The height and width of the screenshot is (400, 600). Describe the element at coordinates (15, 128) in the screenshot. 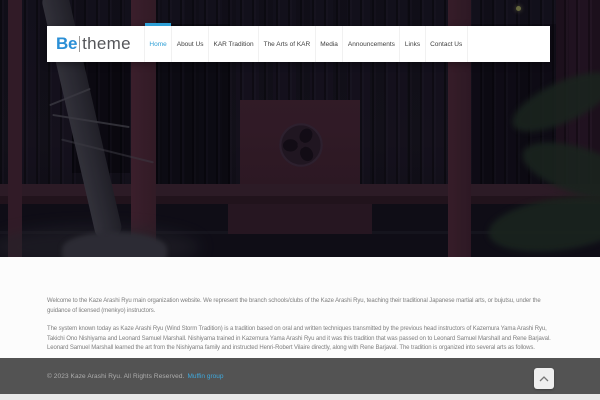

I see `shrine-column` at that location.